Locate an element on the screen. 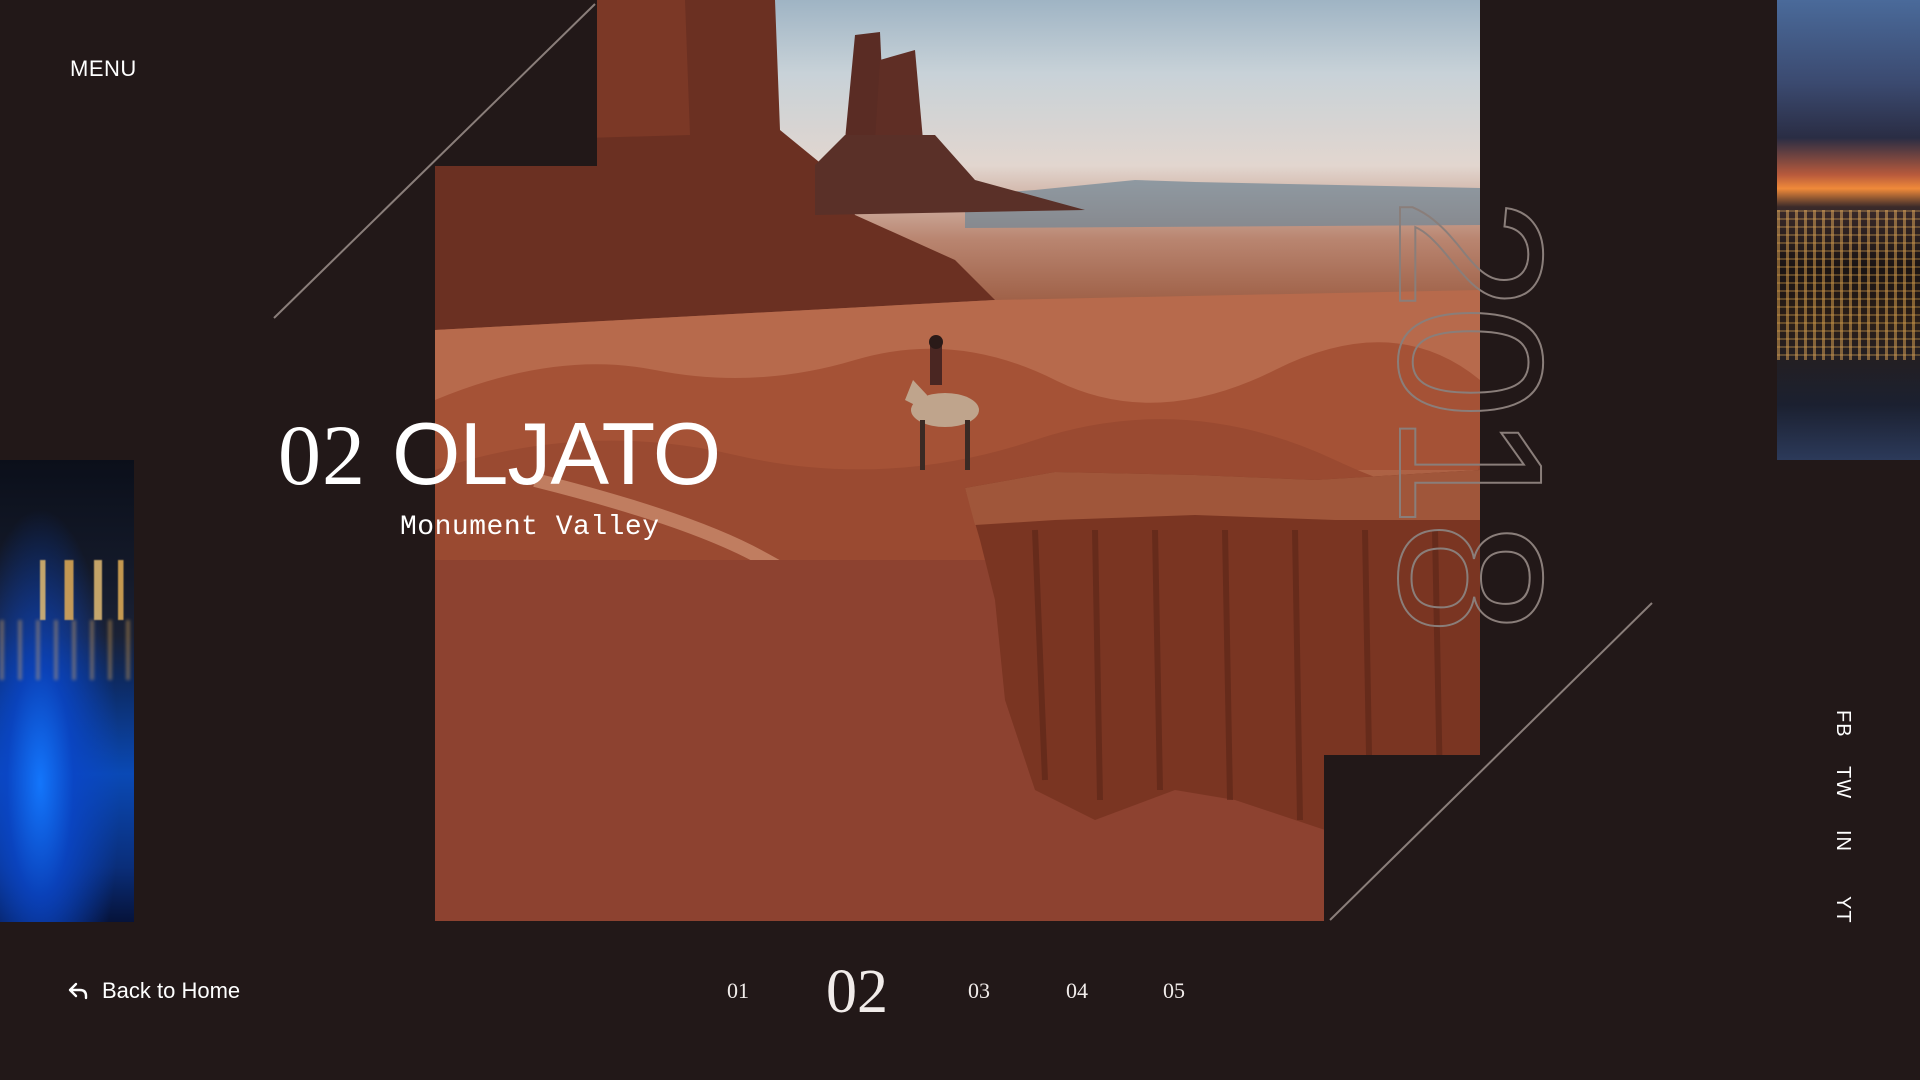  social-link-fb: FB is located at coordinates (1842, 724).